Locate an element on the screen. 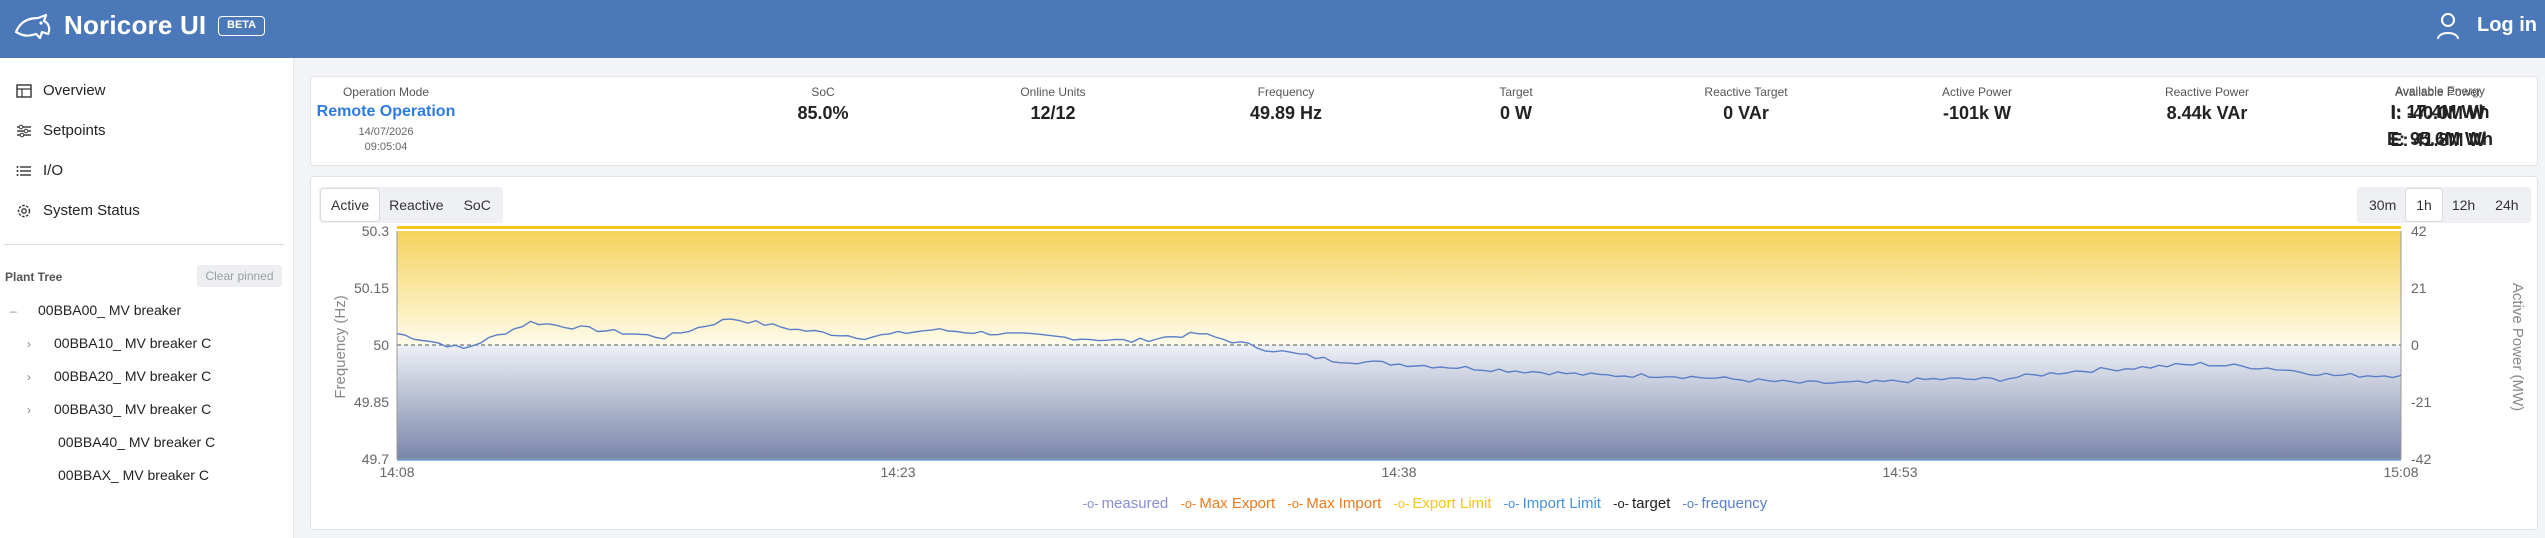 This screenshot has height=538, width=2545. stat-active-power: Active Power -101k W is located at coordinates (1977, 100).